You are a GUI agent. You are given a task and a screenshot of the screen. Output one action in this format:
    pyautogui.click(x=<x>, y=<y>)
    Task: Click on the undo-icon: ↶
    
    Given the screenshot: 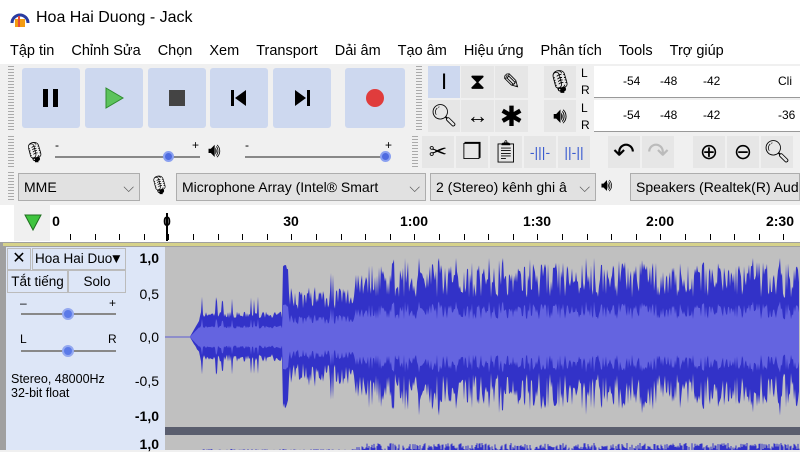 What is the action you would take?
    pyautogui.click(x=624, y=151)
    